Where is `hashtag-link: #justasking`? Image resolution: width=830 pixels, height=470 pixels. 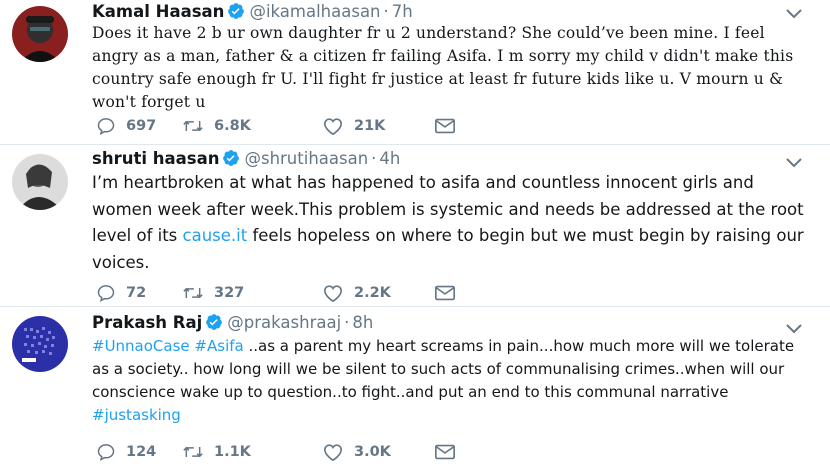 hashtag-link: #justasking is located at coordinates (136, 415).